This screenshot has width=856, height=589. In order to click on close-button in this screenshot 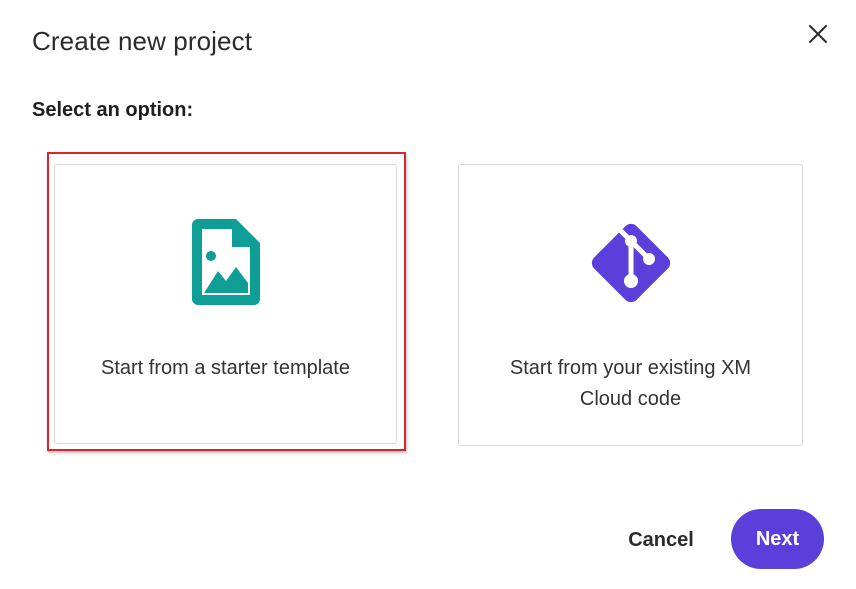, I will do `click(818, 34)`.